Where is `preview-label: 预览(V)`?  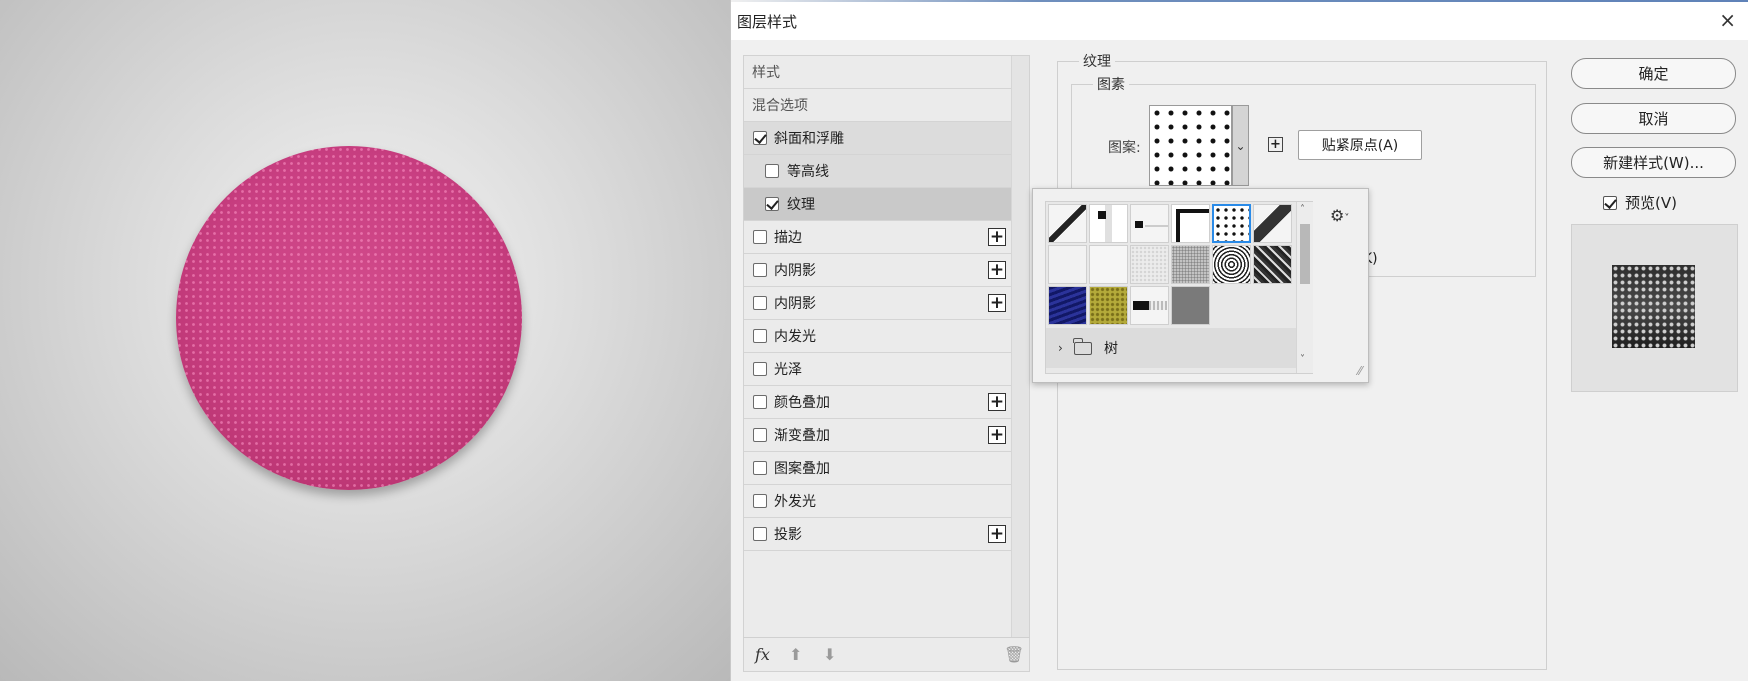
preview-label: 预览(V) is located at coordinates (1651, 203).